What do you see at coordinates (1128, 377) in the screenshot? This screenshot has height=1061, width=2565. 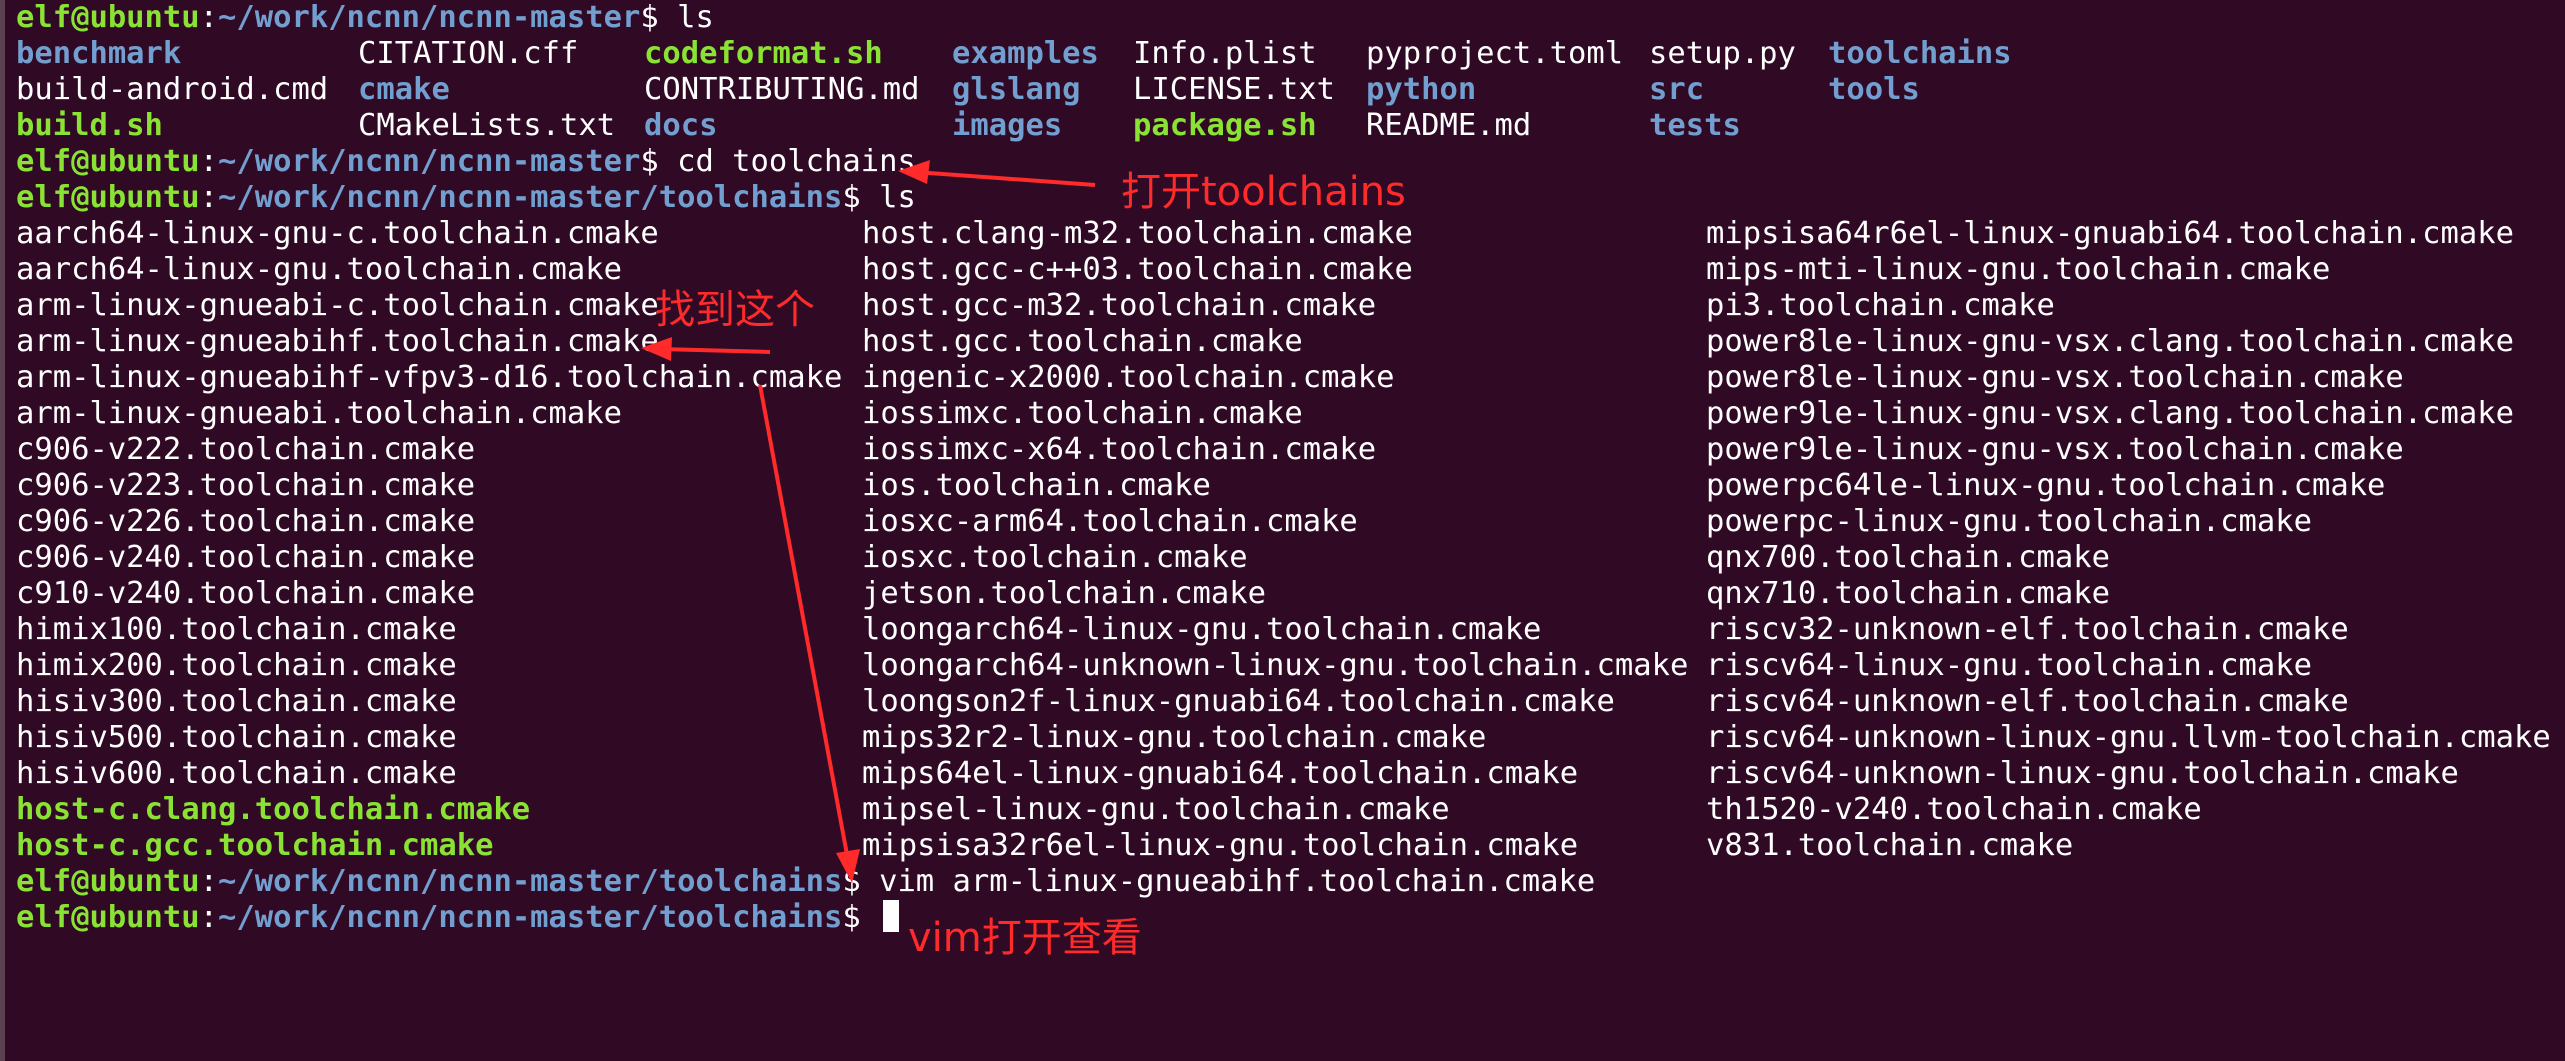 I see `file-entry: ingenic-x2000.toolchain.cmake` at bounding box center [1128, 377].